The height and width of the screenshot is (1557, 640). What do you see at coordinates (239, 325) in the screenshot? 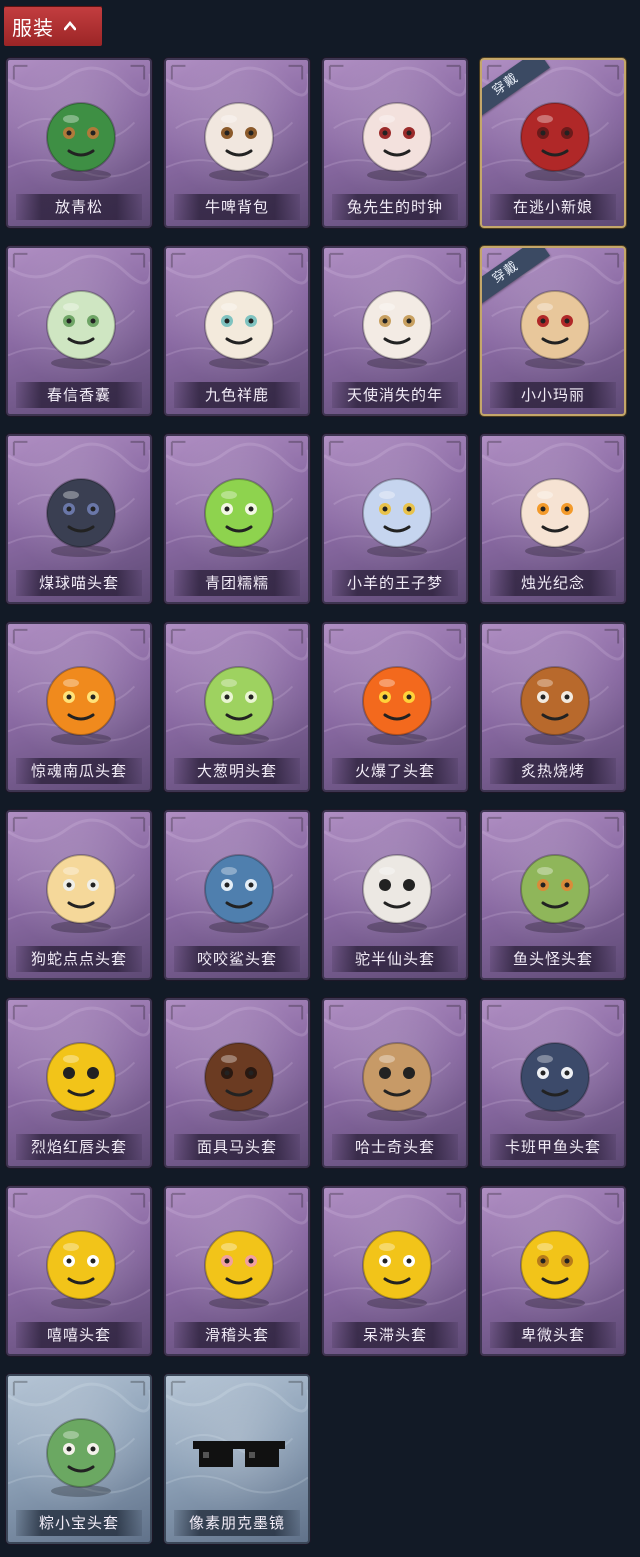
I see `deer-charm-icon` at bounding box center [239, 325].